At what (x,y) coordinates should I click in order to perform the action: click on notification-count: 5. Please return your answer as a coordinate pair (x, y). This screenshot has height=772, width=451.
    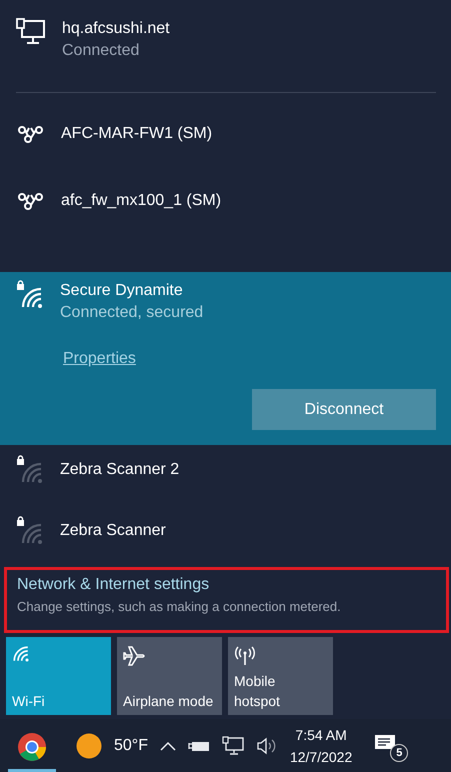
    Looking at the image, I should click on (399, 753).